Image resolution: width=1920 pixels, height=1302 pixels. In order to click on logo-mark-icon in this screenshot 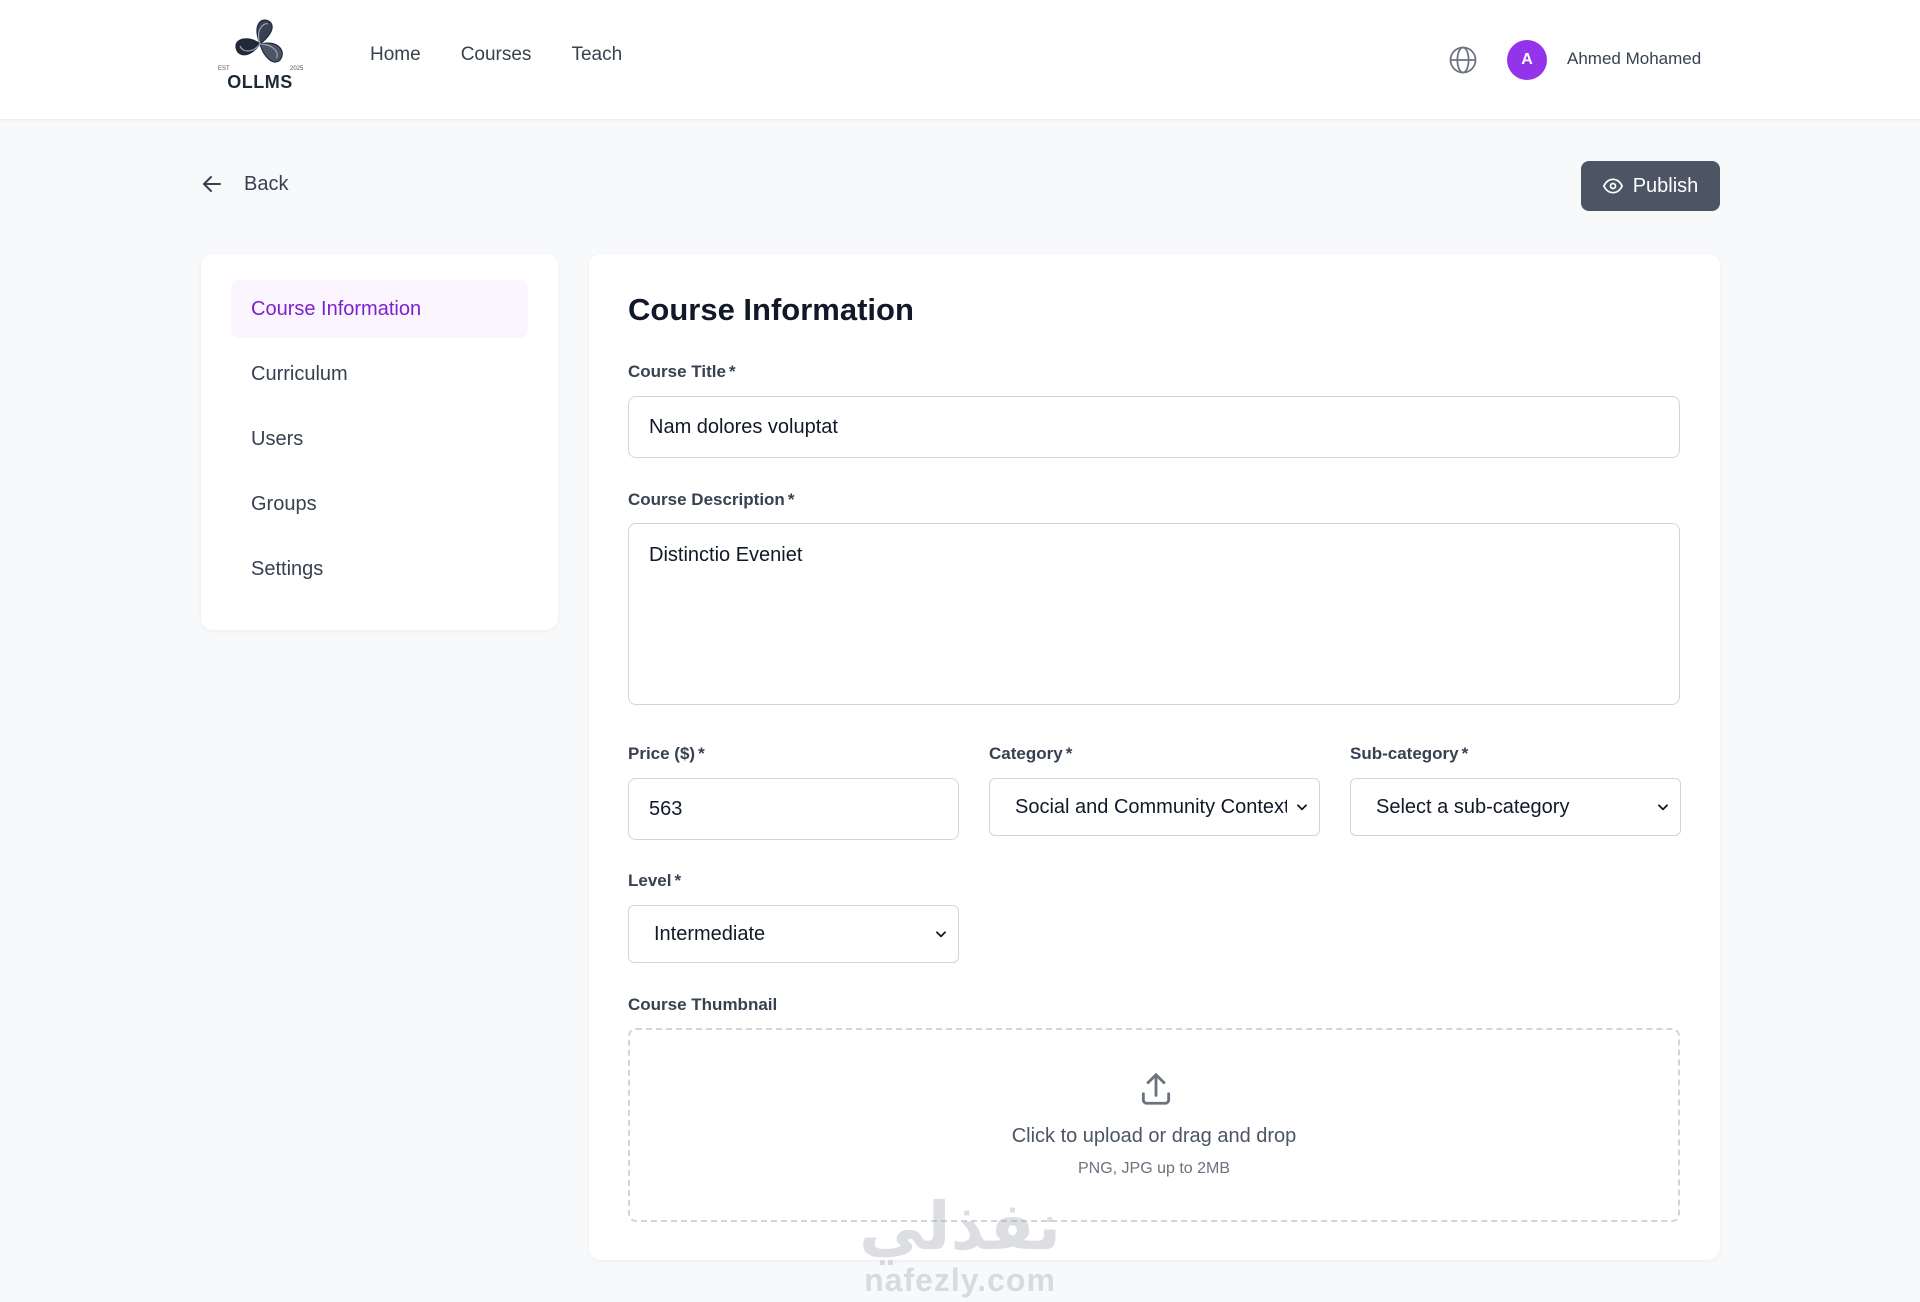, I will do `click(259, 41)`.